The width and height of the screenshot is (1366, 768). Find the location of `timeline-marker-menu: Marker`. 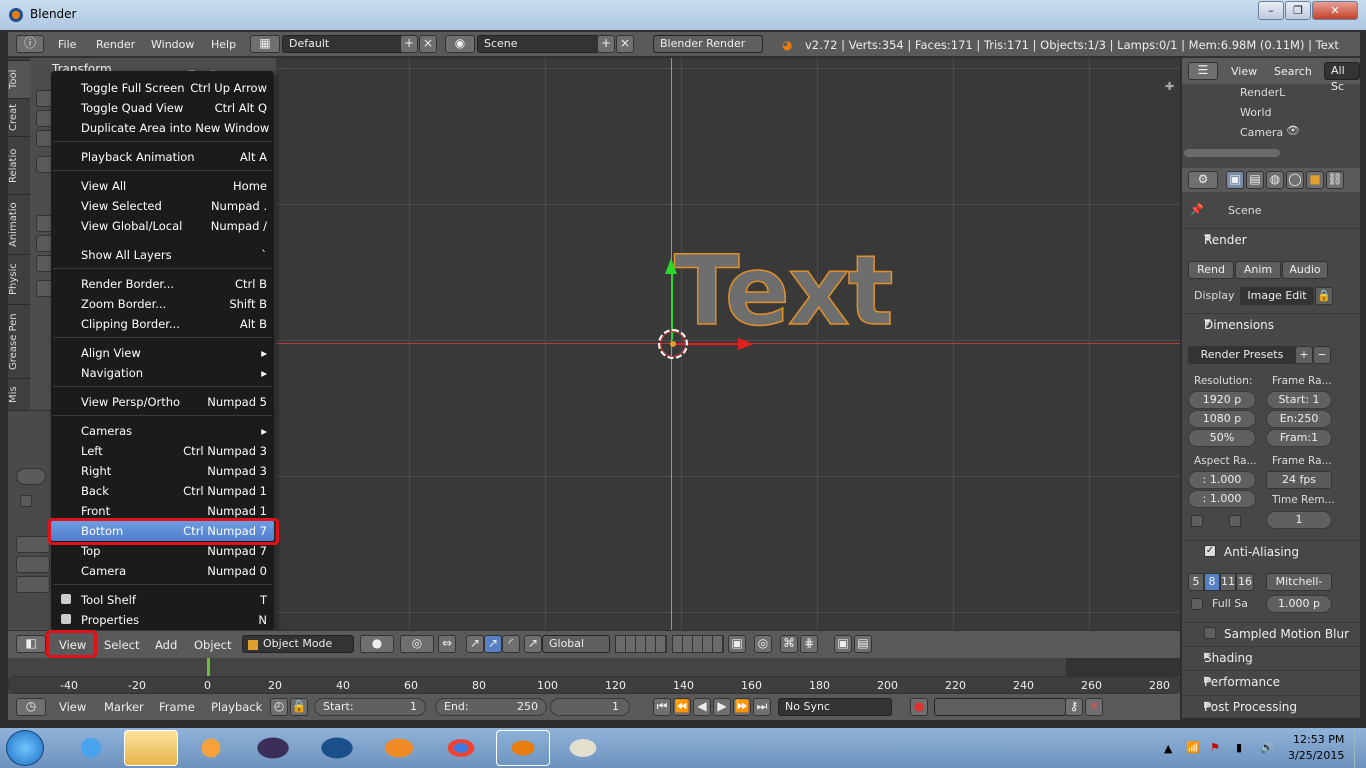

timeline-marker-menu: Marker is located at coordinates (124, 707).